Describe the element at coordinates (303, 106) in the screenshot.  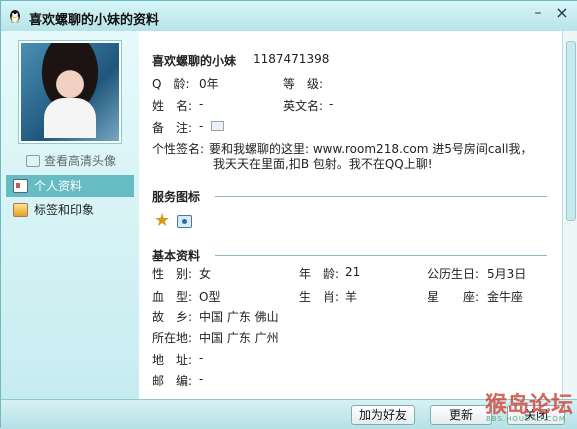
I see `english-name-label: 英文名:` at that location.